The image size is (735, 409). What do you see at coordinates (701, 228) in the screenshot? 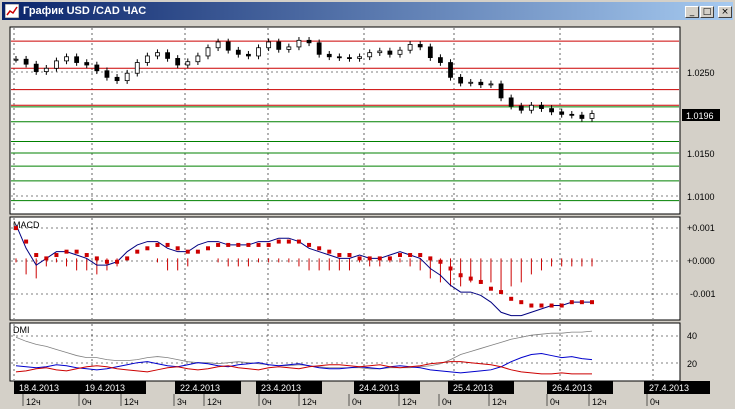
I see `macd-axis-label: +0.001` at bounding box center [701, 228].